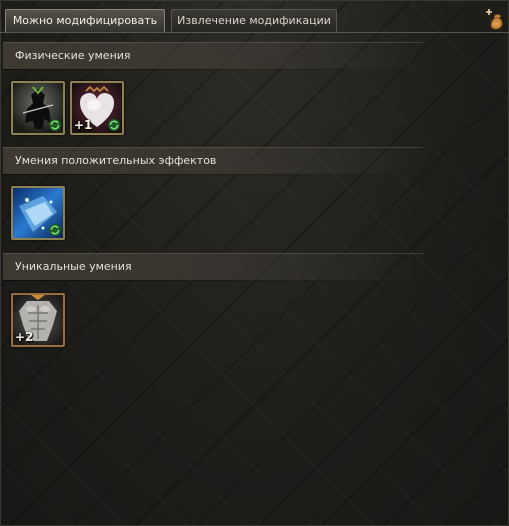 The image size is (509, 526). What do you see at coordinates (116, 160) in the screenshot?
I see `section-title-buffs: Умения положительных эффектов` at bounding box center [116, 160].